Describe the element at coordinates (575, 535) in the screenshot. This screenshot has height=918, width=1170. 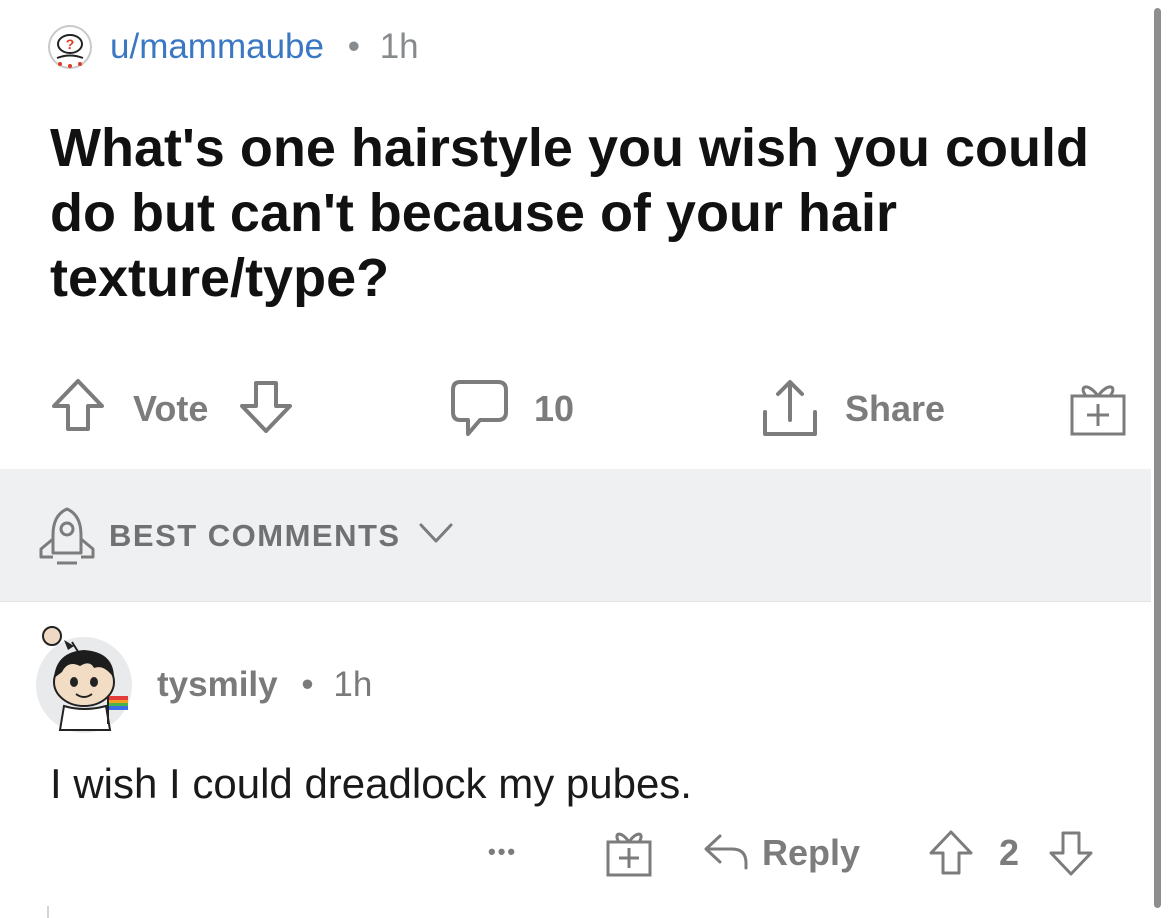
I see `comment-sort-bar: BEST COMMENTS` at that location.